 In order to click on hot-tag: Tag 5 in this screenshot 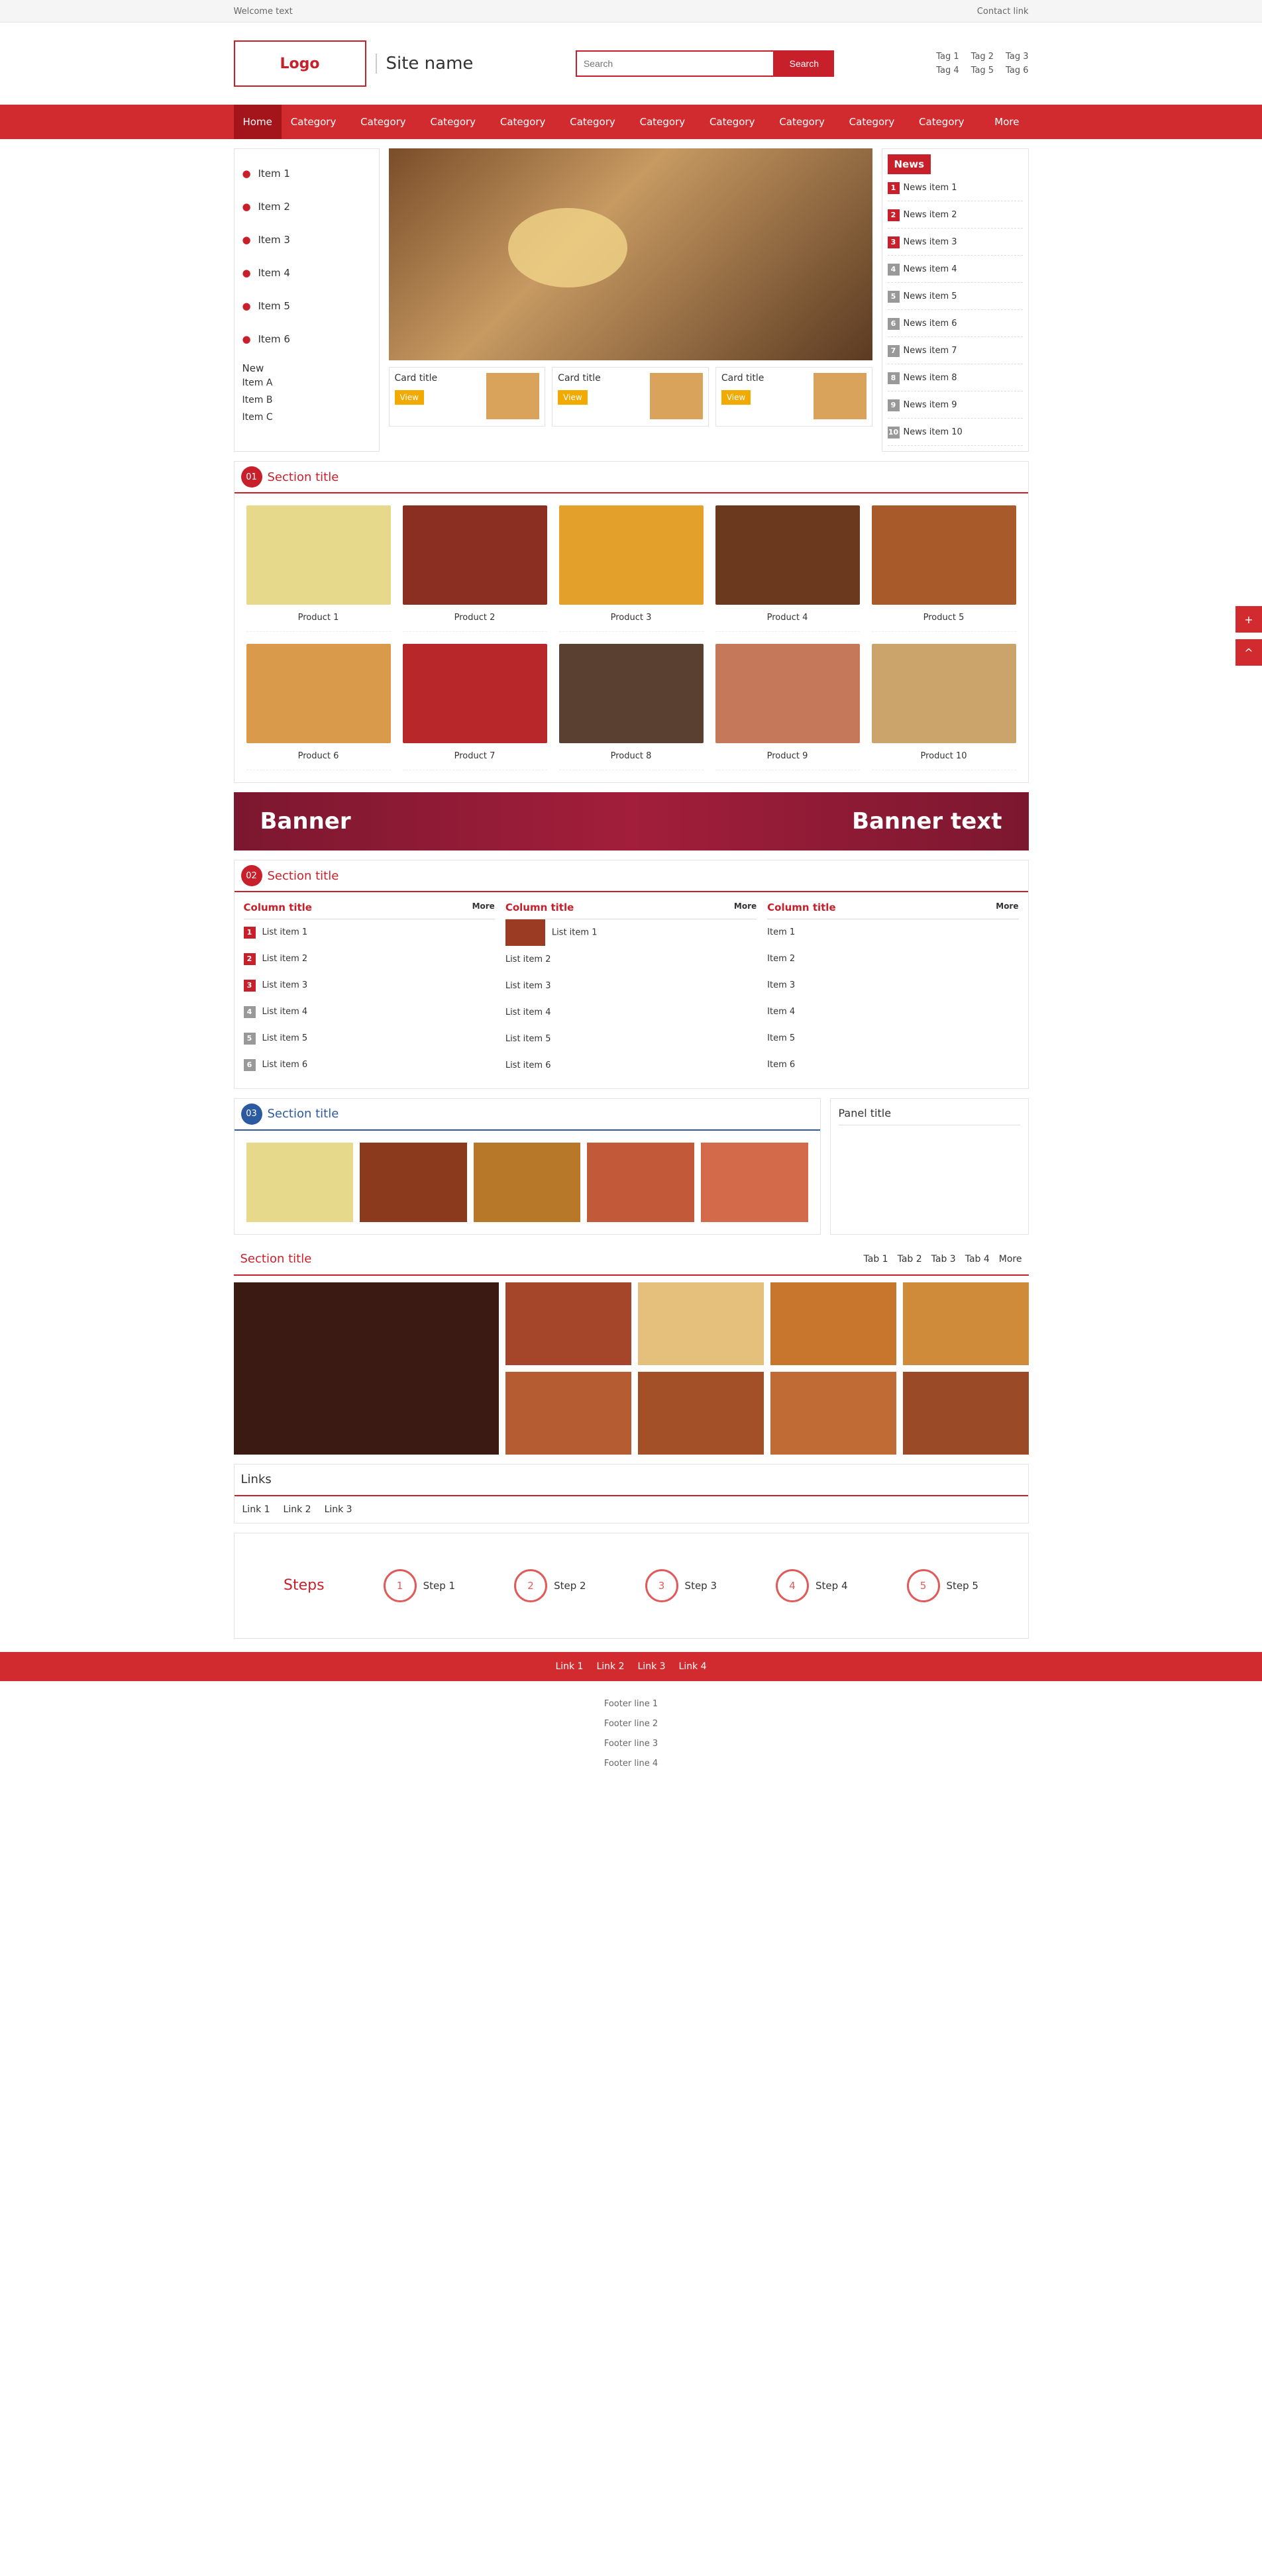, I will do `click(982, 71)`.